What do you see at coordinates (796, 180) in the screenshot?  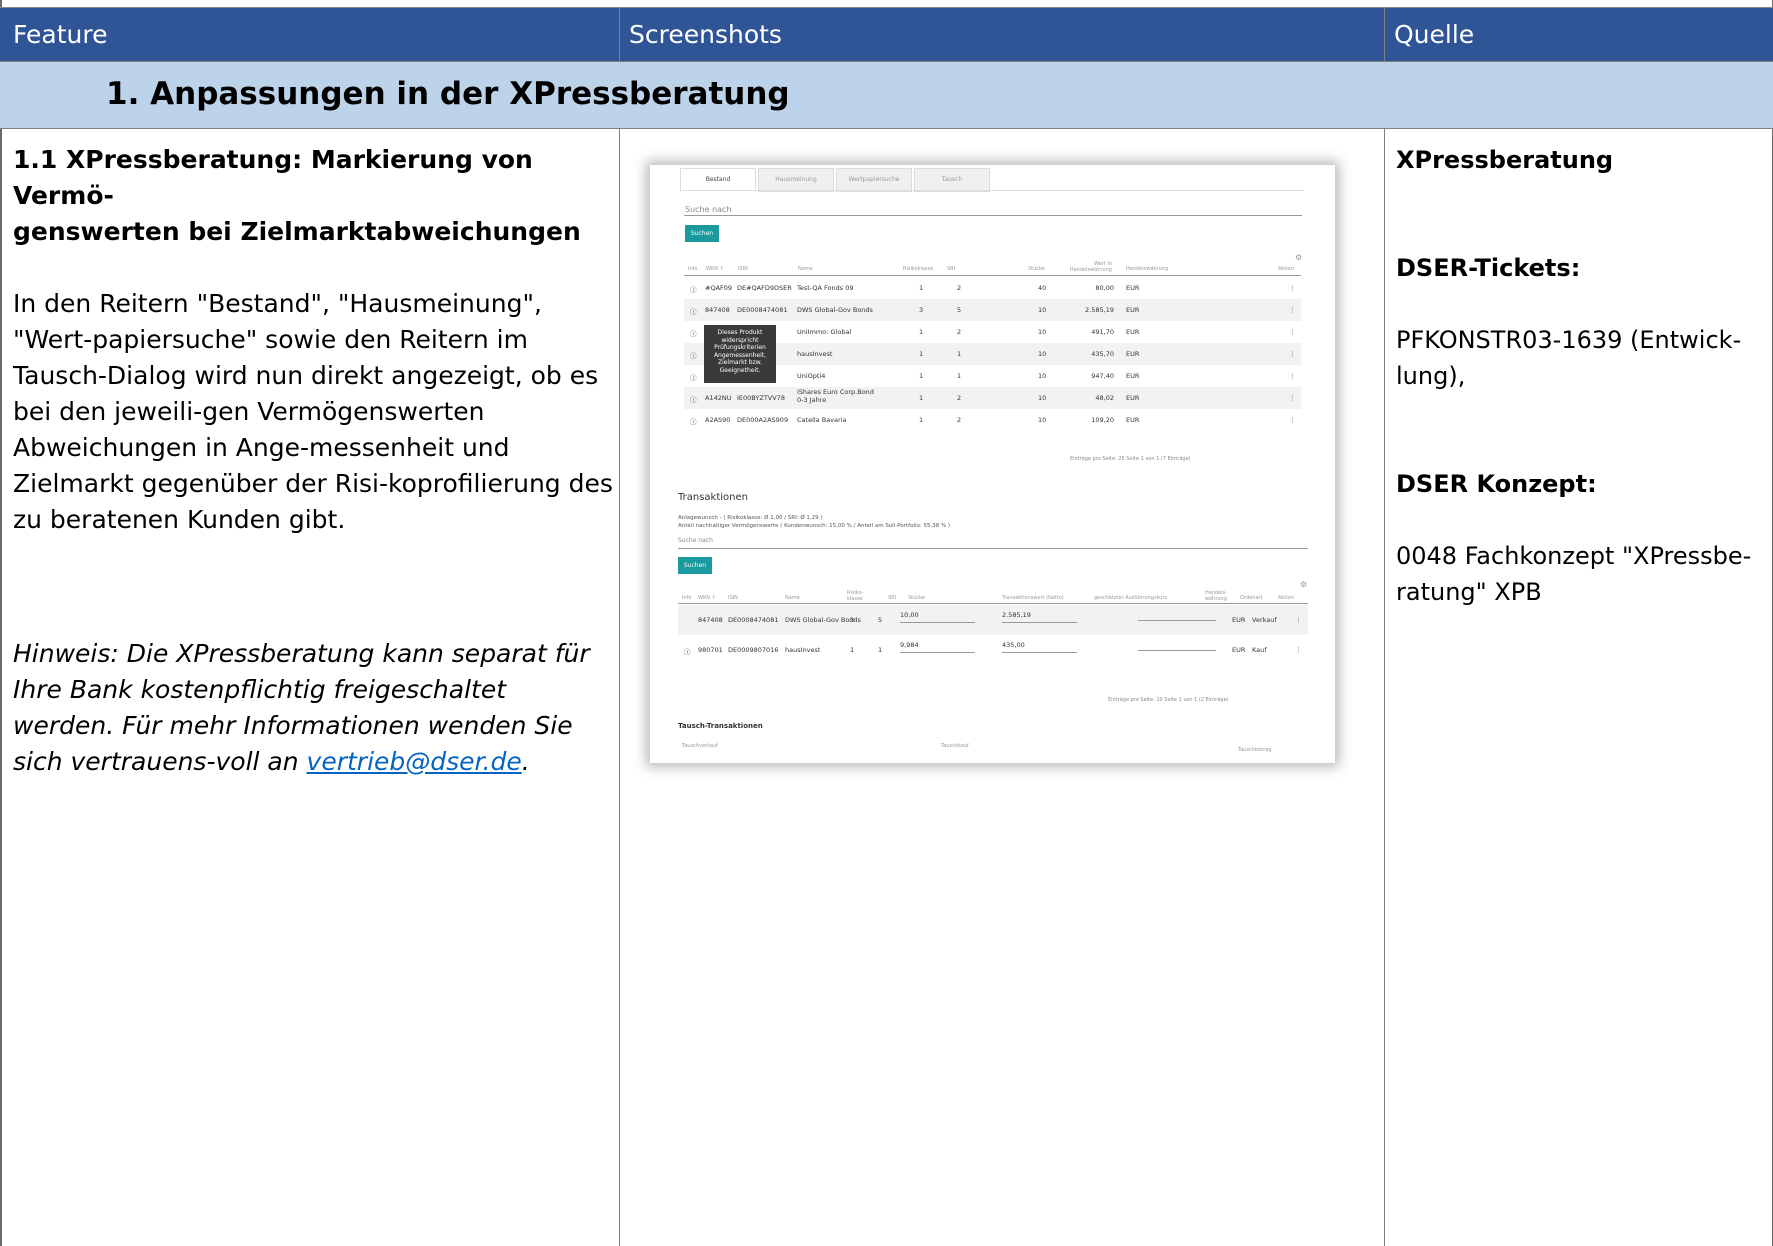 I see `tab-hausmeinung: Hausmeinung` at bounding box center [796, 180].